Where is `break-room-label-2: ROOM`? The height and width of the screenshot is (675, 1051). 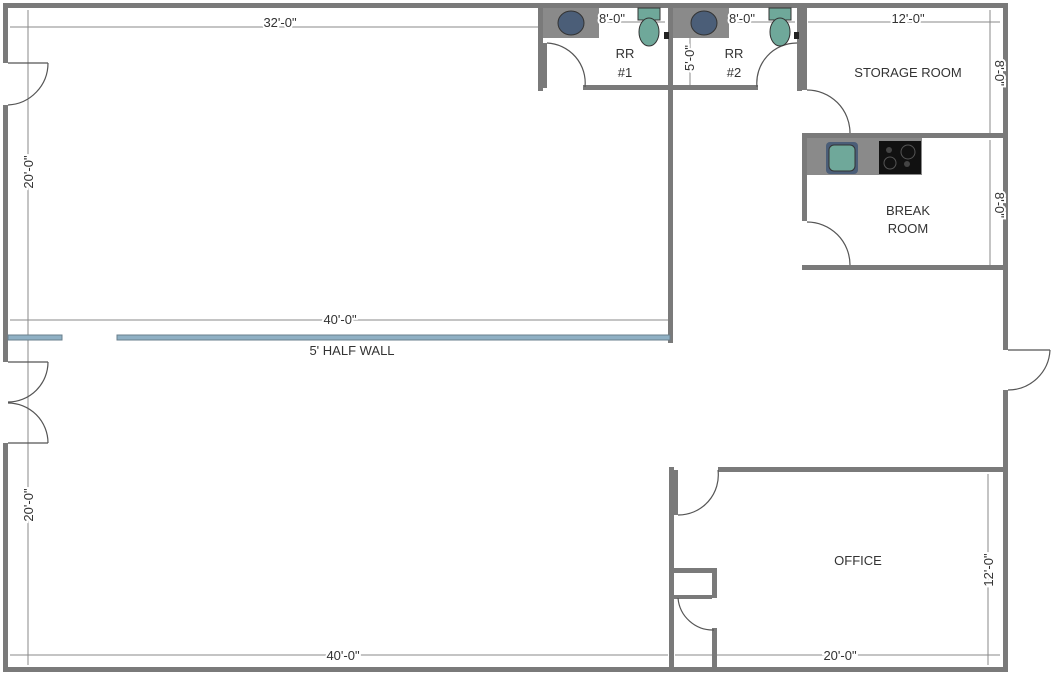
break-room-label-2: ROOM is located at coordinates (908, 228).